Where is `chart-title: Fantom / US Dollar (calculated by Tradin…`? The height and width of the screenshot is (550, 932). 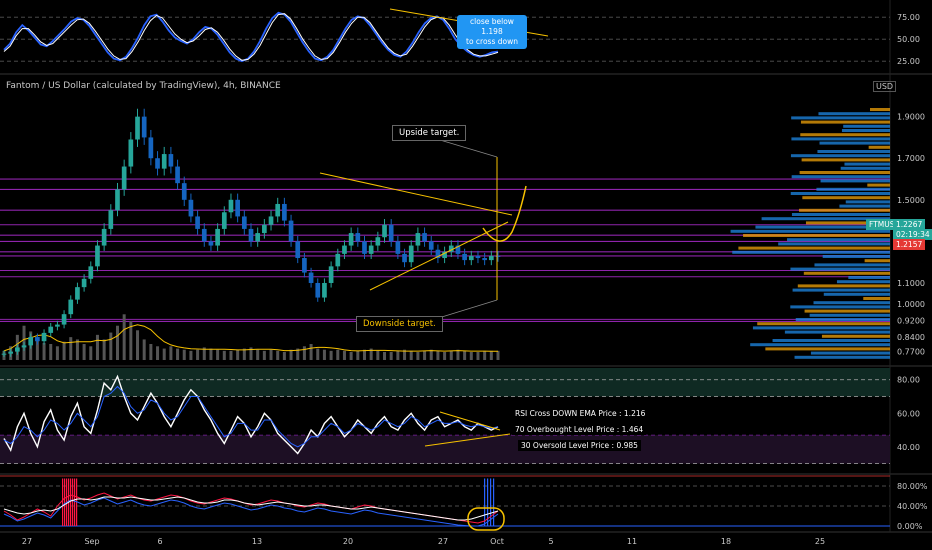
chart-title: Fantom / US Dollar (calculated by Tradin… is located at coordinates (143, 86).